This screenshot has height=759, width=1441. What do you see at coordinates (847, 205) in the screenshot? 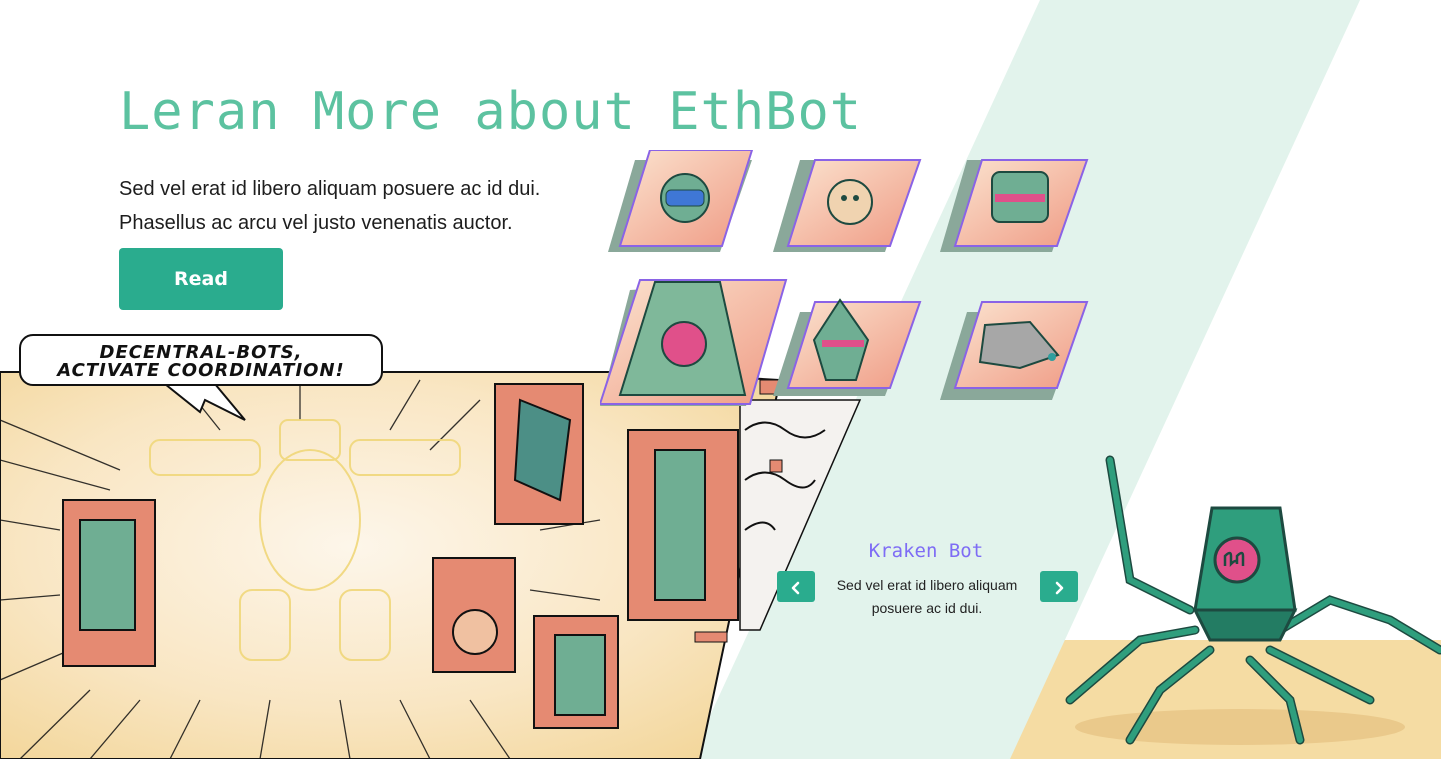
I see `gallery-tile-orb-bot` at bounding box center [847, 205].